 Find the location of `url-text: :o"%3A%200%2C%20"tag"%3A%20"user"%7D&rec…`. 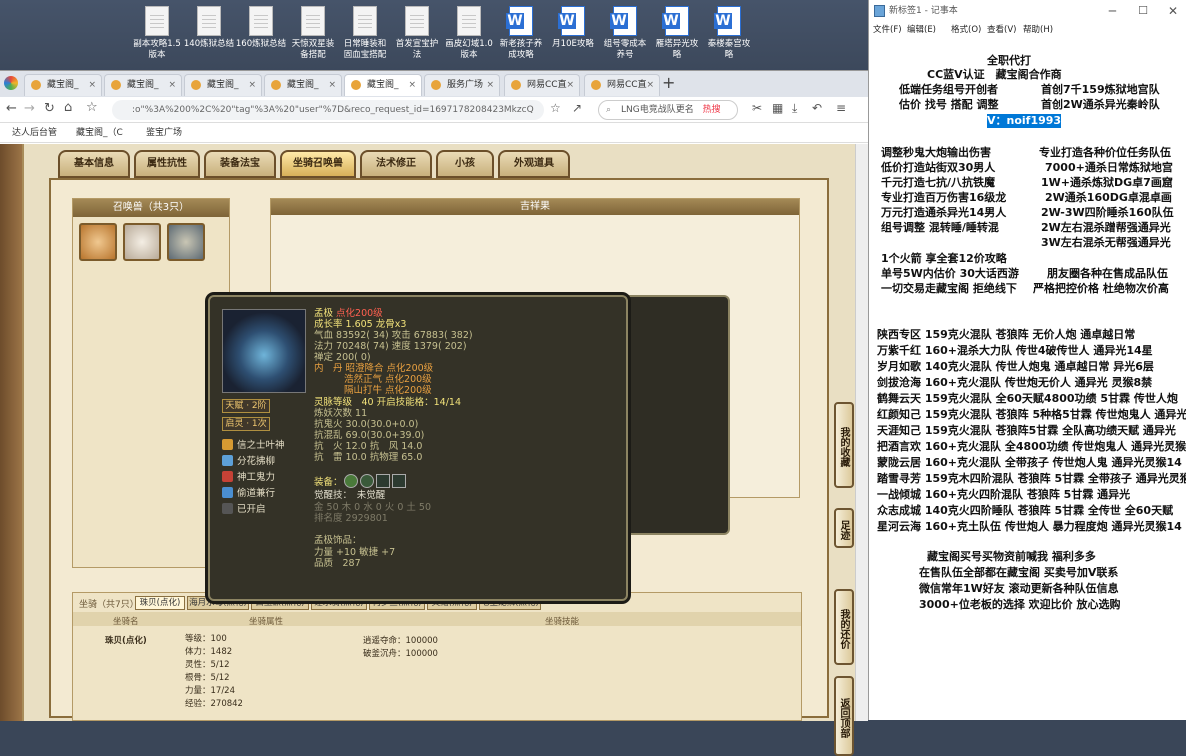

url-text: :o"%3A%200%2C%20"tag"%3A%20"user"%7D&rec… is located at coordinates (333, 110).